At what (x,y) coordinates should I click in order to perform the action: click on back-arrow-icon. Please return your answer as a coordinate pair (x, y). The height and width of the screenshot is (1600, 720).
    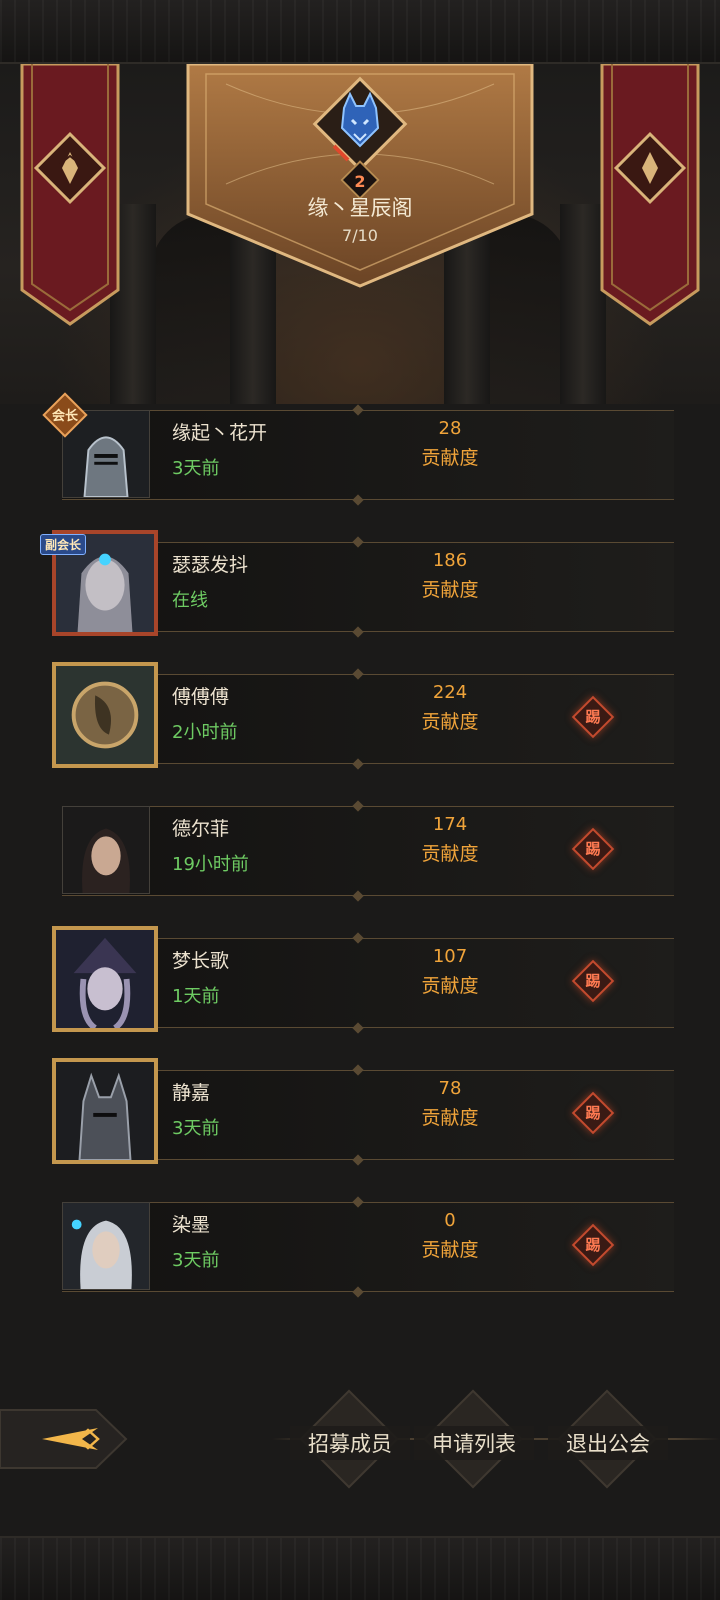
    Looking at the image, I should click on (64, 1439).